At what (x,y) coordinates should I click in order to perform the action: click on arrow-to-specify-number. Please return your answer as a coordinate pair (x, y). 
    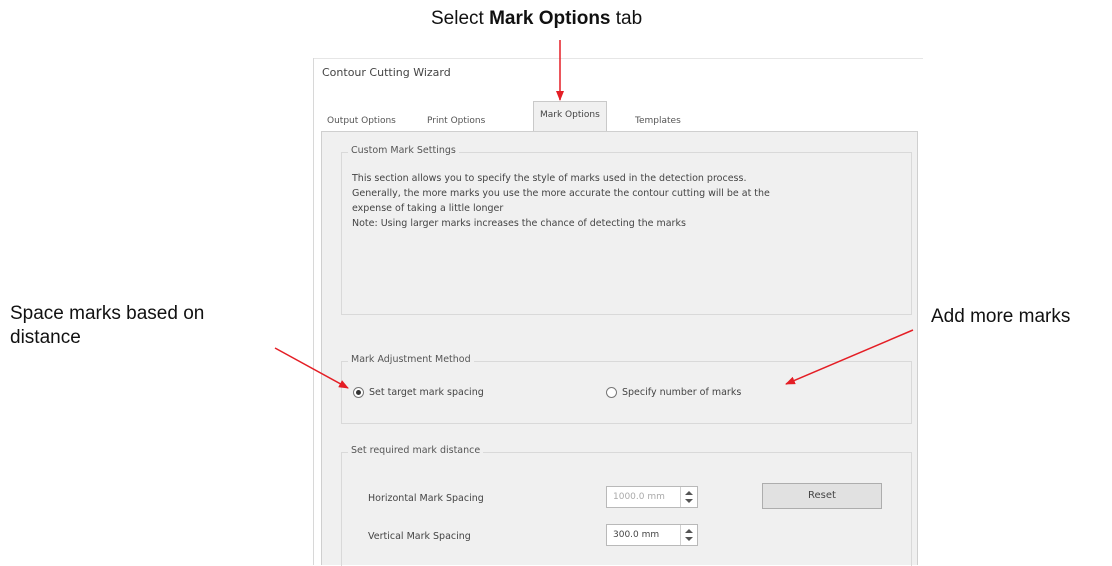
    Looking at the image, I should click on (849, 357).